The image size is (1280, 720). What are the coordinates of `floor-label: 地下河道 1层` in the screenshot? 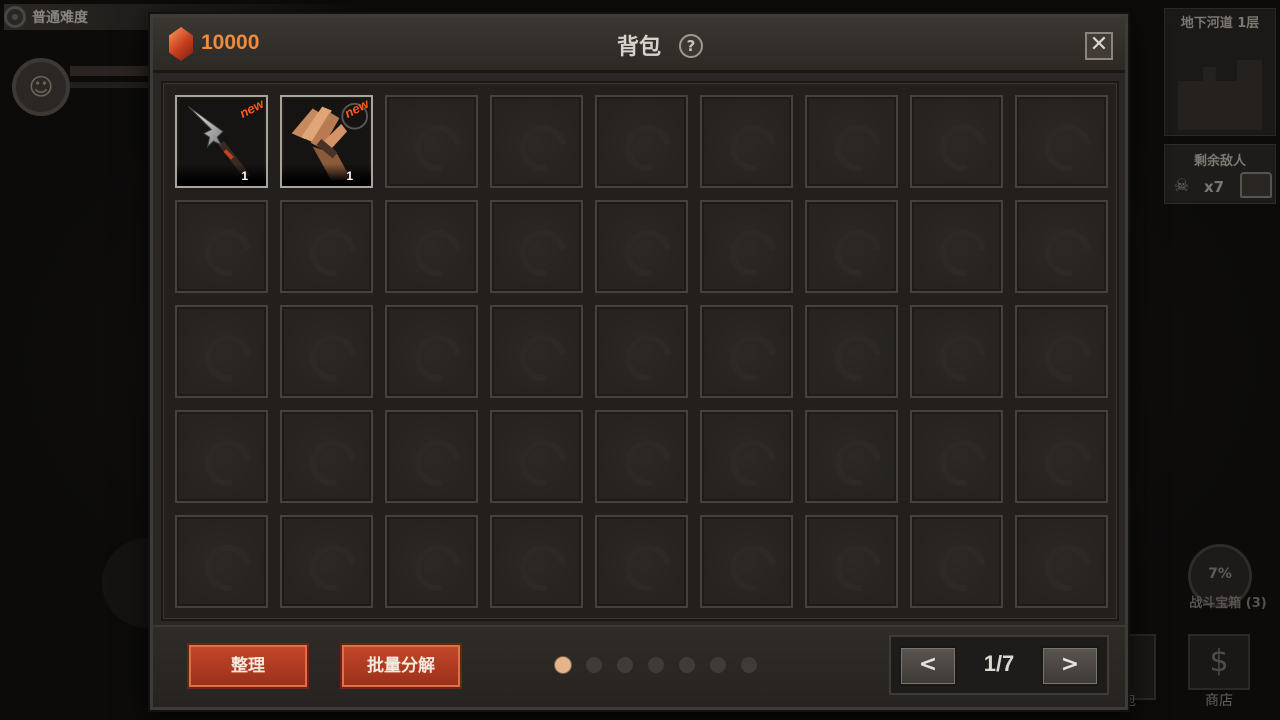 It's located at (1220, 23).